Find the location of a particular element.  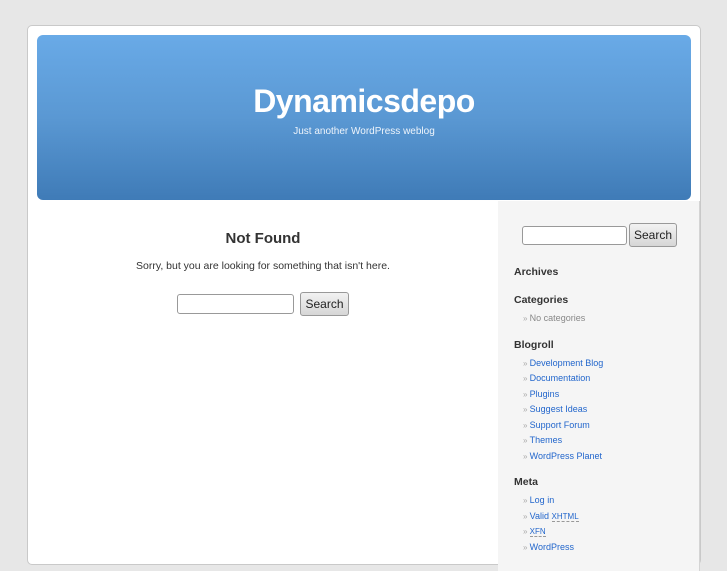

wordpress-link: WordPress is located at coordinates (552, 547).